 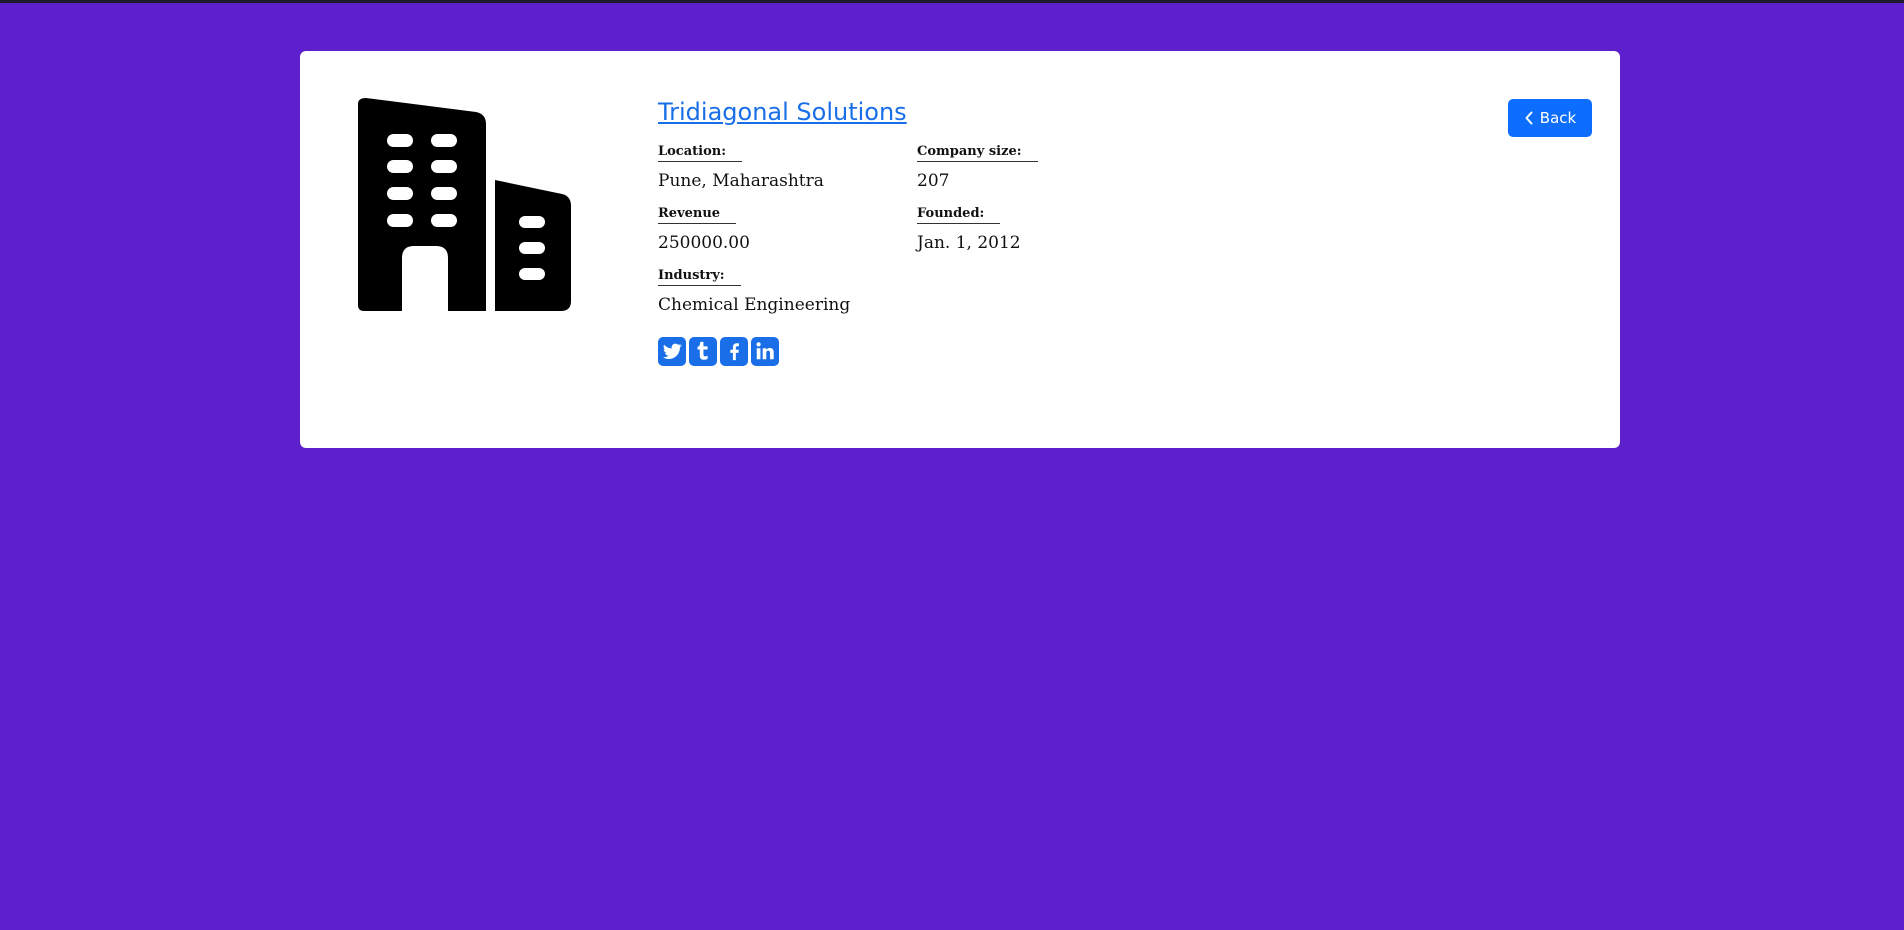 What do you see at coordinates (672, 351) in the screenshot?
I see `twitter-icon` at bounding box center [672, 351].